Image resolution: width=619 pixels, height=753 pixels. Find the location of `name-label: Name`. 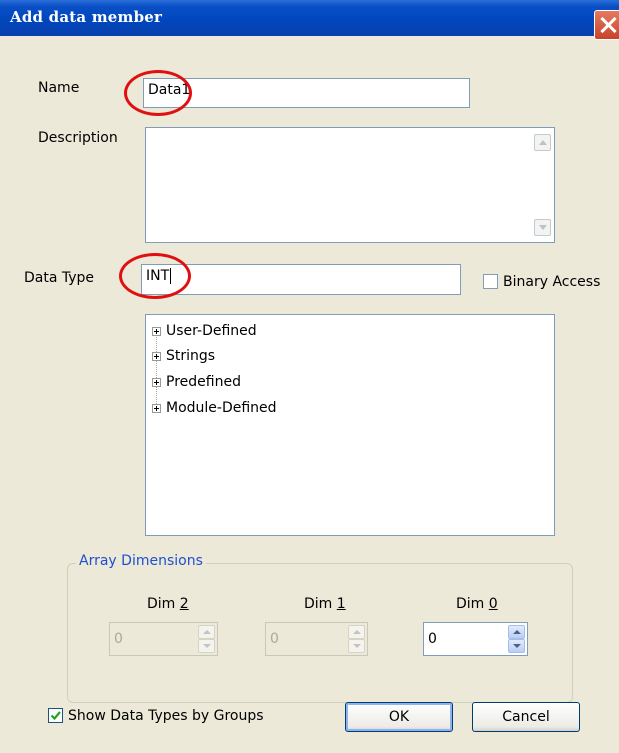

name-label: Name is located at coordinates (59, 88).